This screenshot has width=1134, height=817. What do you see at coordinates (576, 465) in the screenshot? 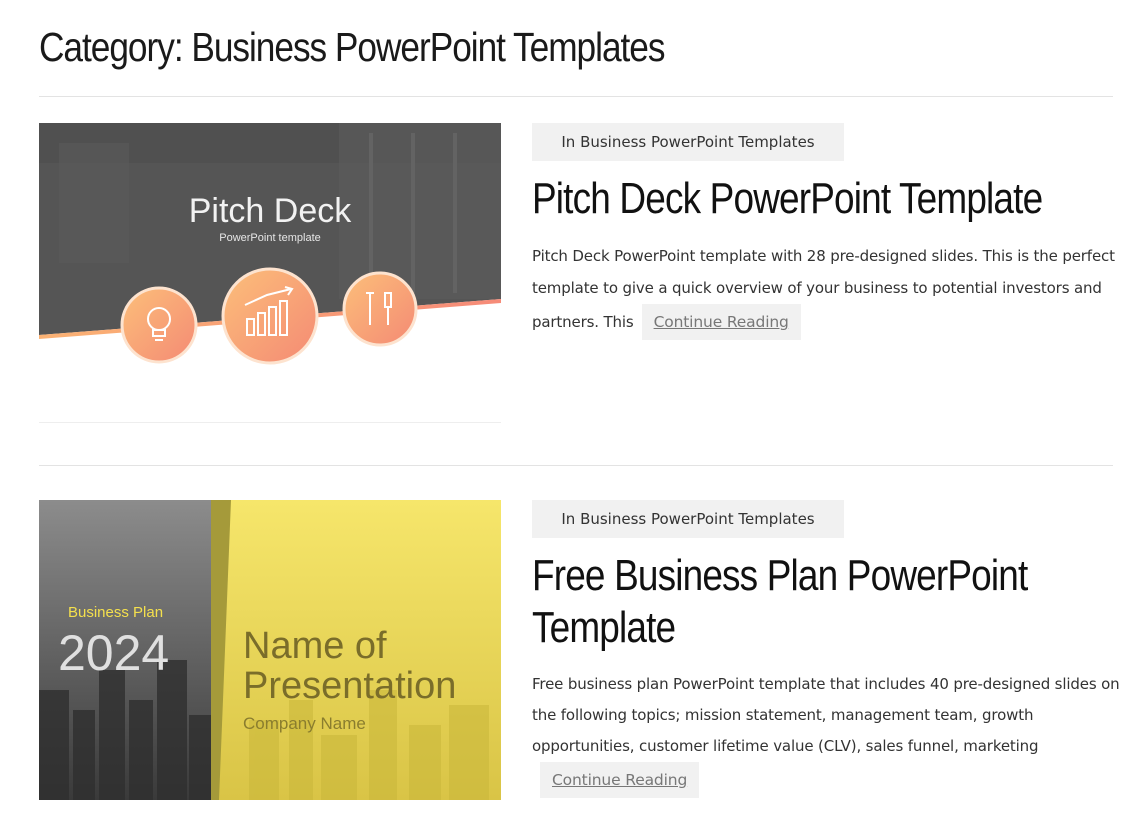
I see `article-divider` at bounding box center [576, 465].